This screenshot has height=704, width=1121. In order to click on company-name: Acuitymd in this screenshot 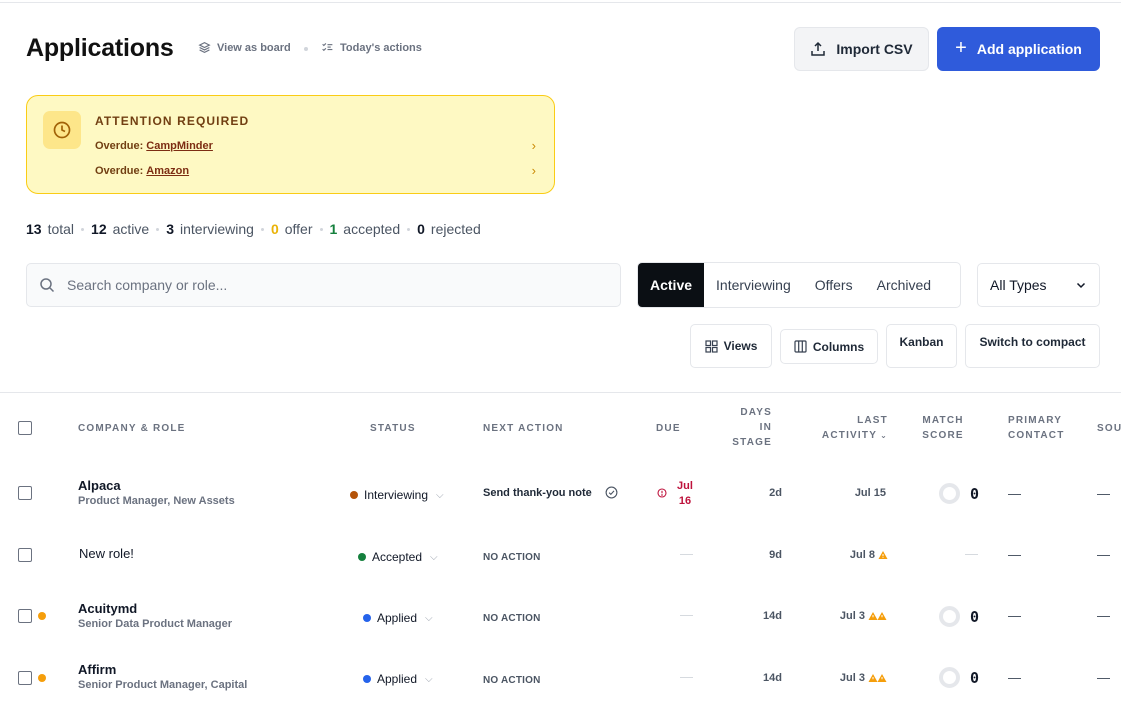, I will do `click(108, 608)`.